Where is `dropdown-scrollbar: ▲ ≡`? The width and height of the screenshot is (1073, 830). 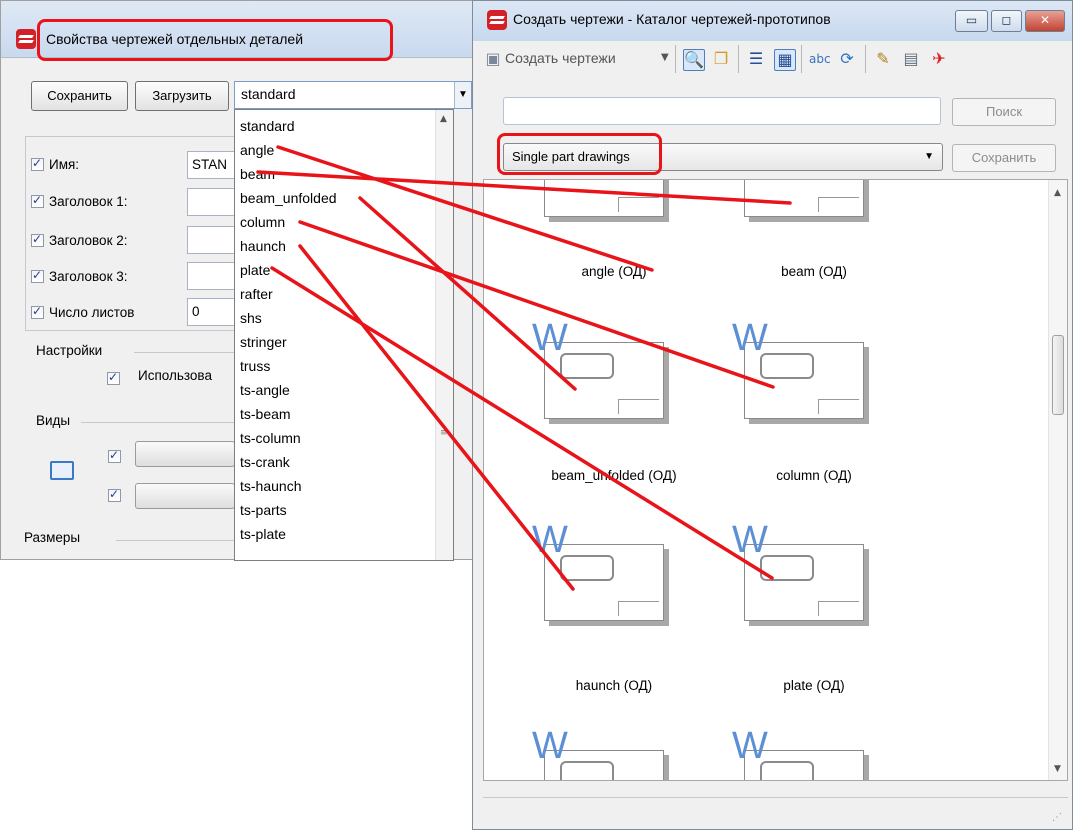 dropdown-scrollbar: ▲ ≡ is located at coordinates (444, 335).